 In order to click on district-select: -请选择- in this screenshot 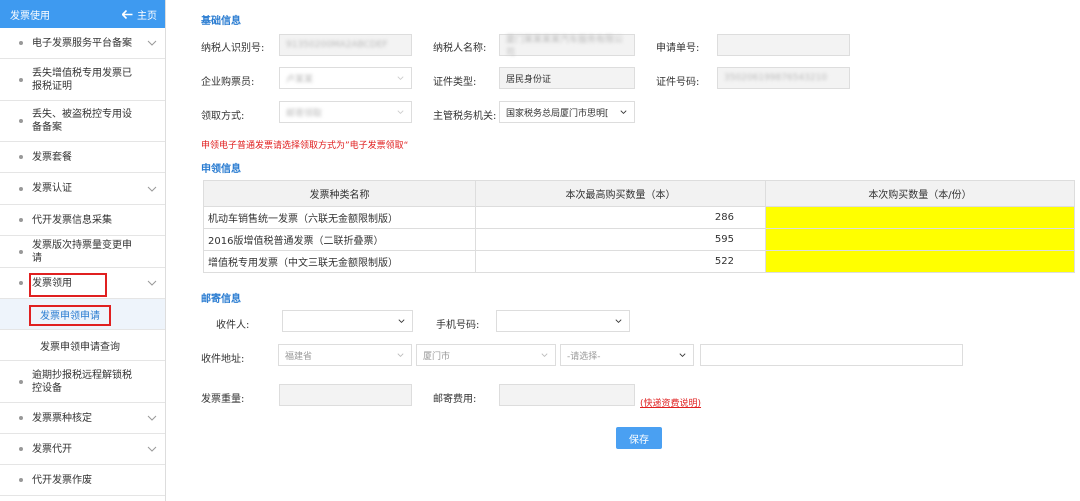, I will do `click(627, 355)`.